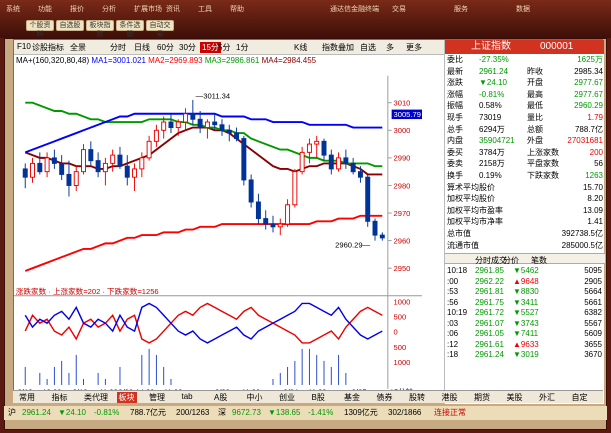 The width and height of the screenshot is (611, 433). Describe the element at coordinates (24, 46) in the screenshot. I see `toolbar-item: F10` at that location.